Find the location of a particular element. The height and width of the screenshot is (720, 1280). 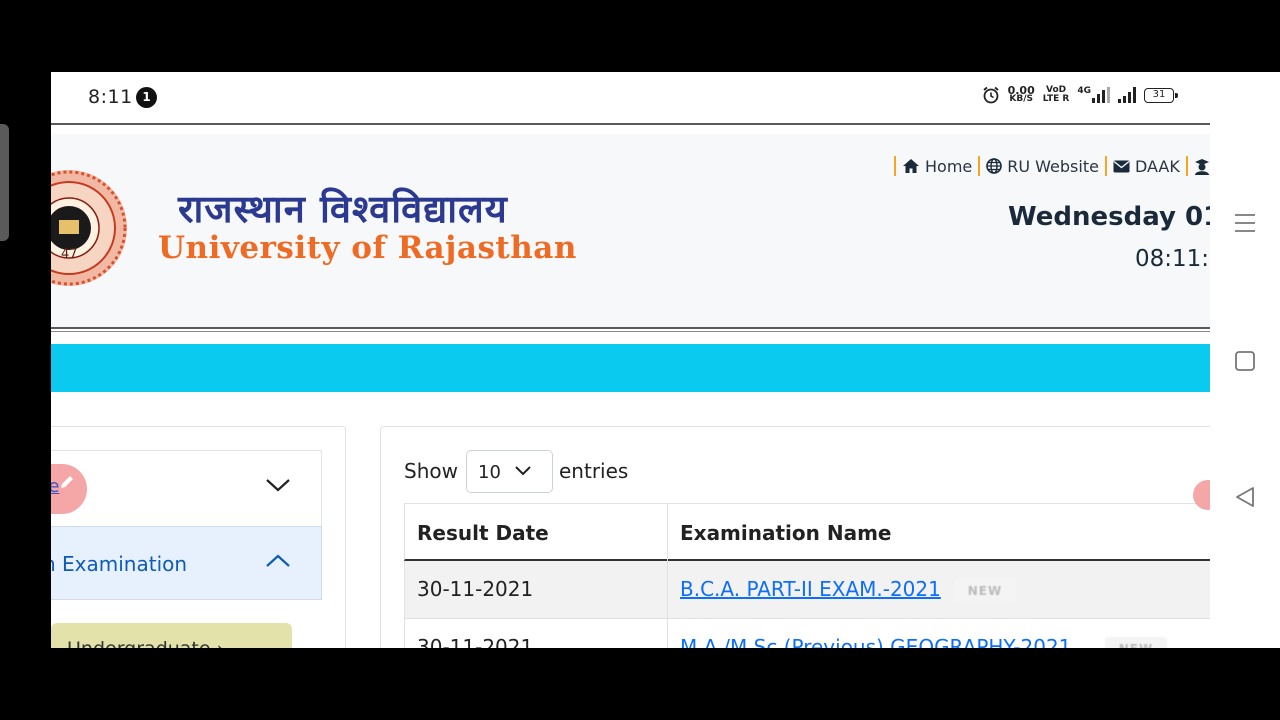

entries-select-value: 10 is located at coordinates (489, 472).